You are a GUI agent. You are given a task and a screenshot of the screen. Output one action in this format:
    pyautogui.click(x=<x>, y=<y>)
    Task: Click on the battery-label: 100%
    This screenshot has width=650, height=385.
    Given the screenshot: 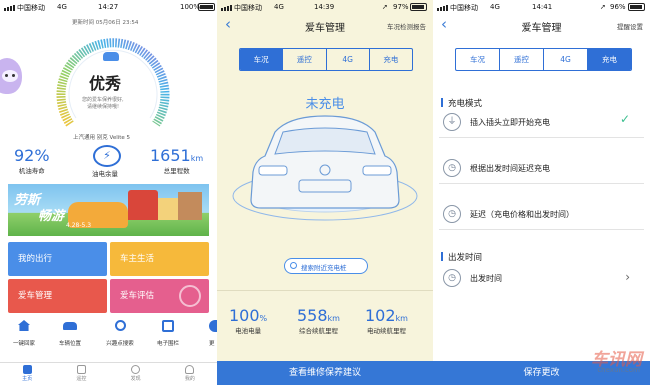 What is the action you would take?
    pyautogui.click(x=190, y=7)
    